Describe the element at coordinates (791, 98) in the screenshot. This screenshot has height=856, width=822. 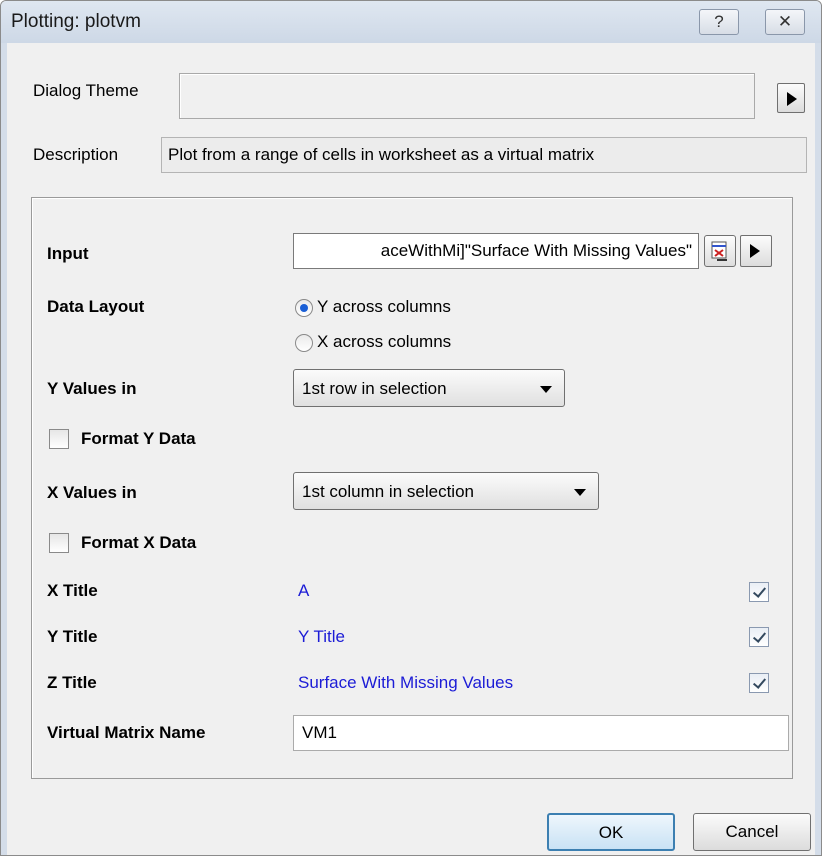
I see `dialog-theme-menu-button` at that location.